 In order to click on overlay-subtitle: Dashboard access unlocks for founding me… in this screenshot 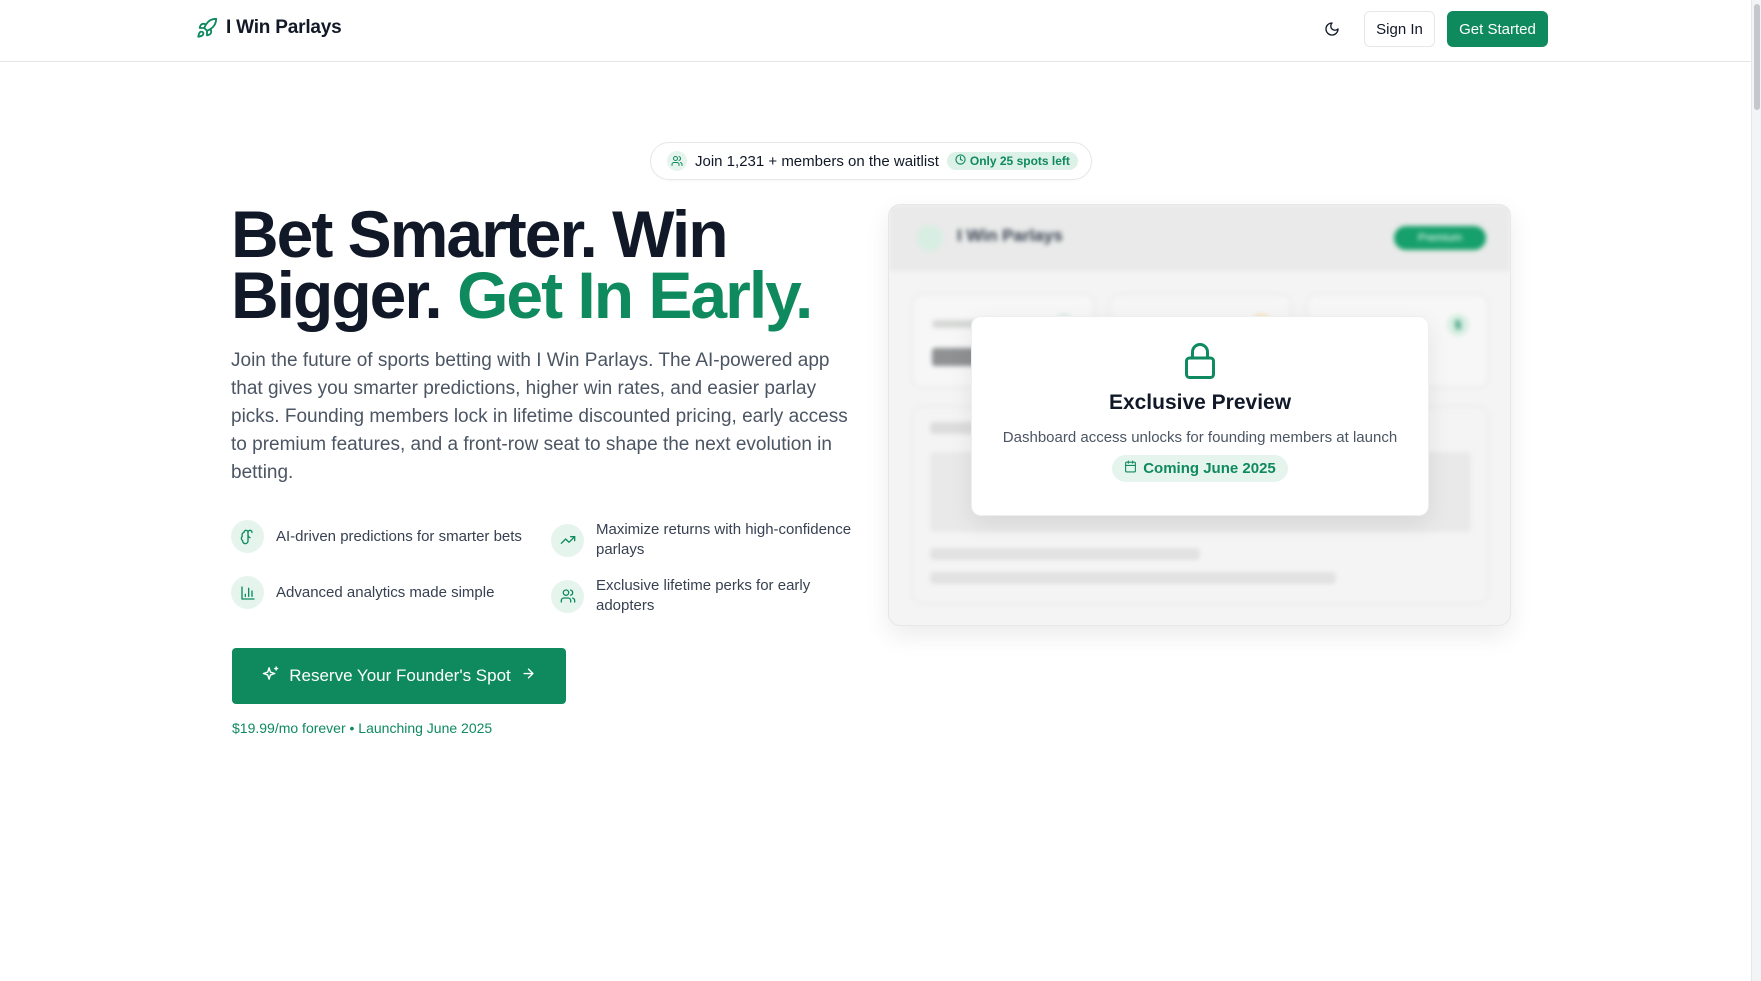, I will do `click(1200, 437)`.